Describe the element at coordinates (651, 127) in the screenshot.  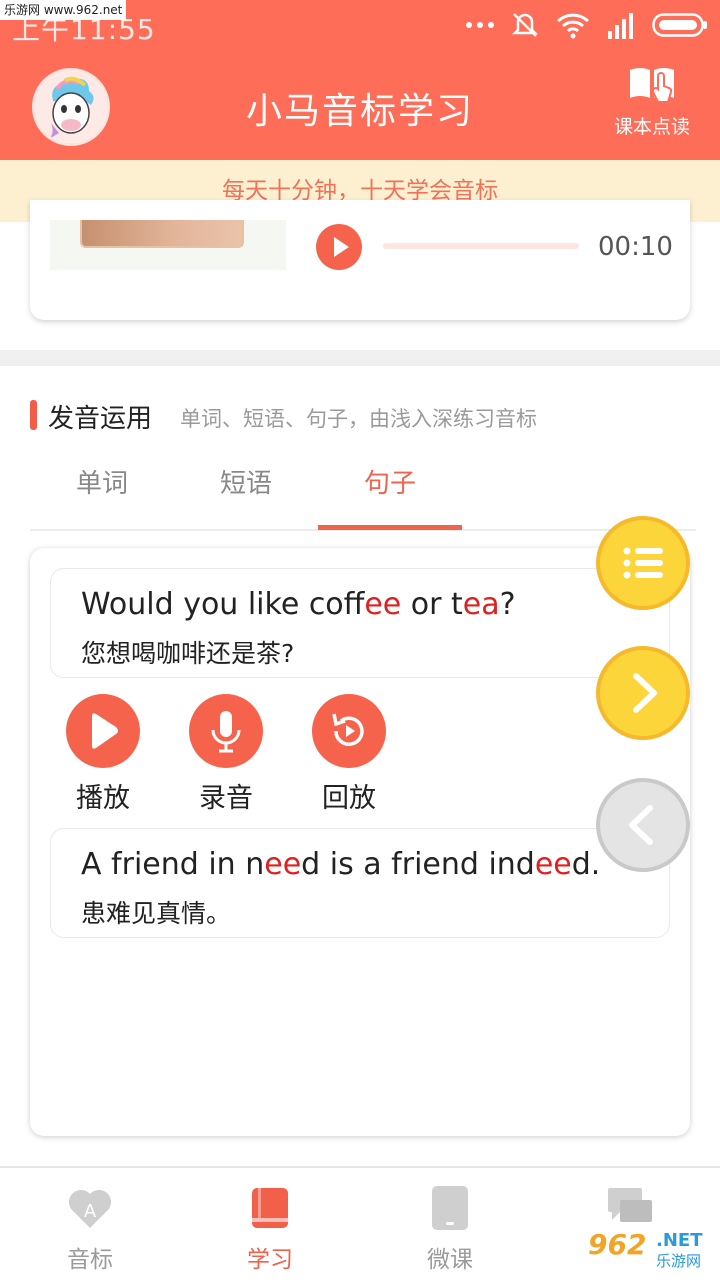
I see `textbook-read-label: 课本点读` at that location.